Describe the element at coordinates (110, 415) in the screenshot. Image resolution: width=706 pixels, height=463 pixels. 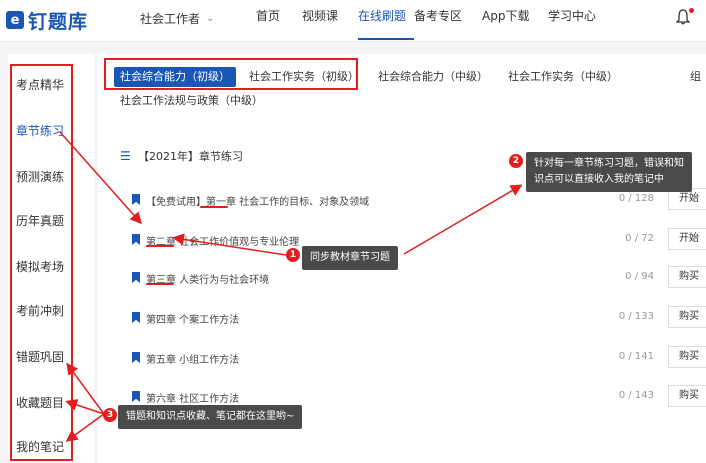
I see `annotation-badge: 3` at that location.